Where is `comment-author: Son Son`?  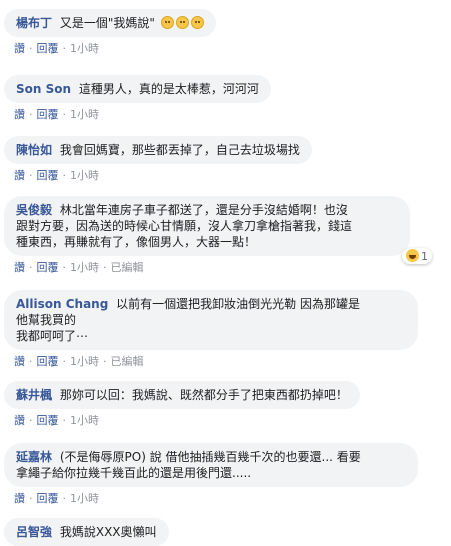
comment-author: Son Son is located at coordinates (43, 89).